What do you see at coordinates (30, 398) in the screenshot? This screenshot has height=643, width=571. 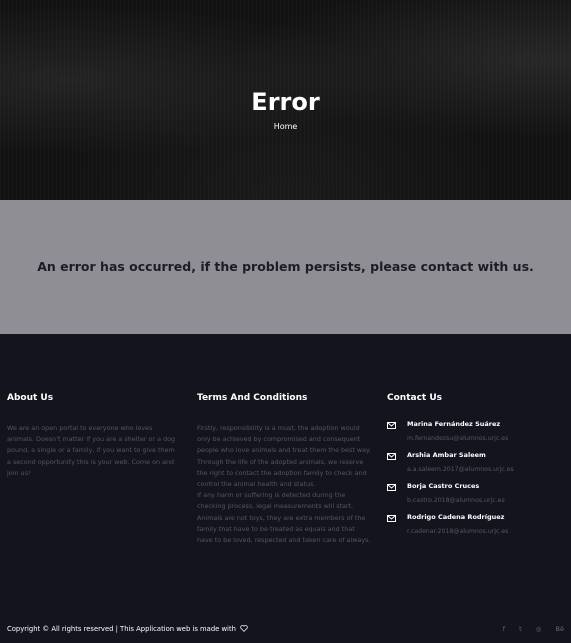 I see `about-title: About Us` at bounding box center [30, 398].